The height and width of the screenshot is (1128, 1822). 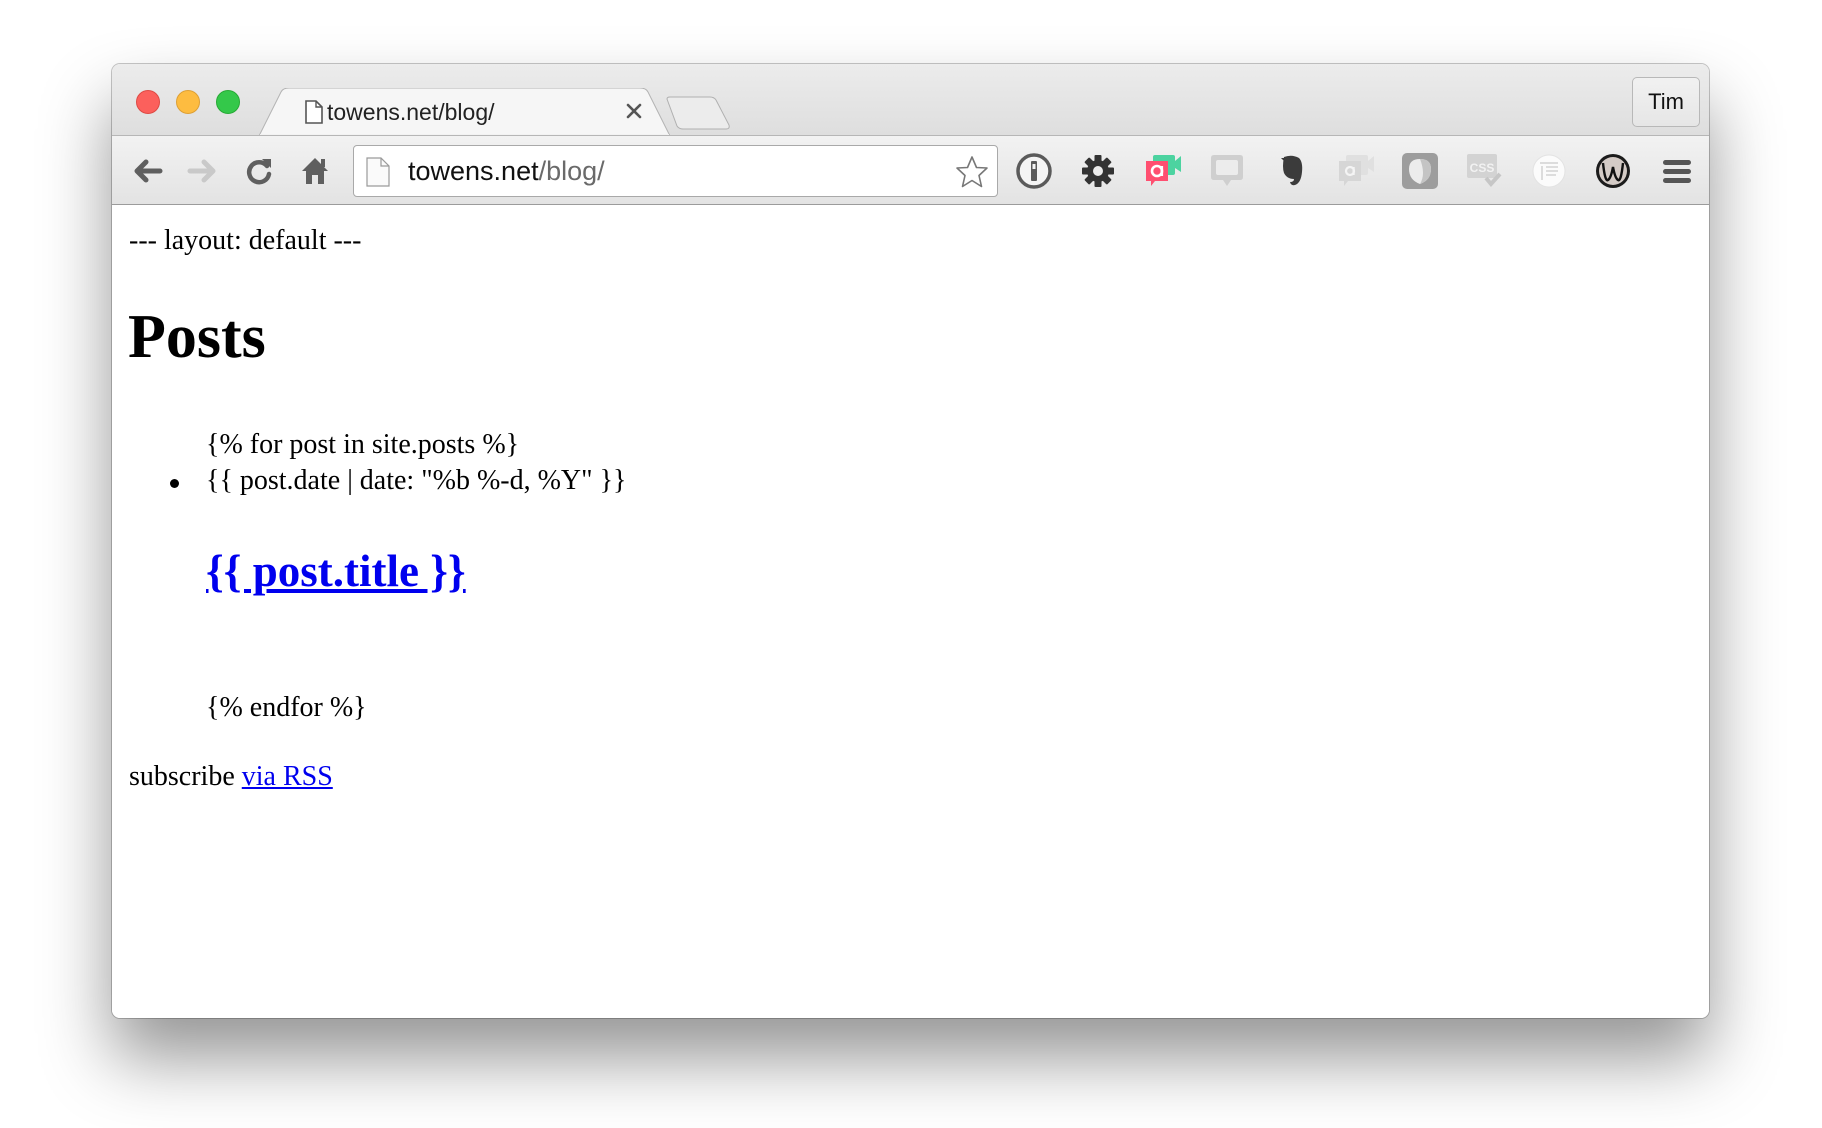 I want to click on tab-title: towens.net/blog/, so click(x=411, y=112).